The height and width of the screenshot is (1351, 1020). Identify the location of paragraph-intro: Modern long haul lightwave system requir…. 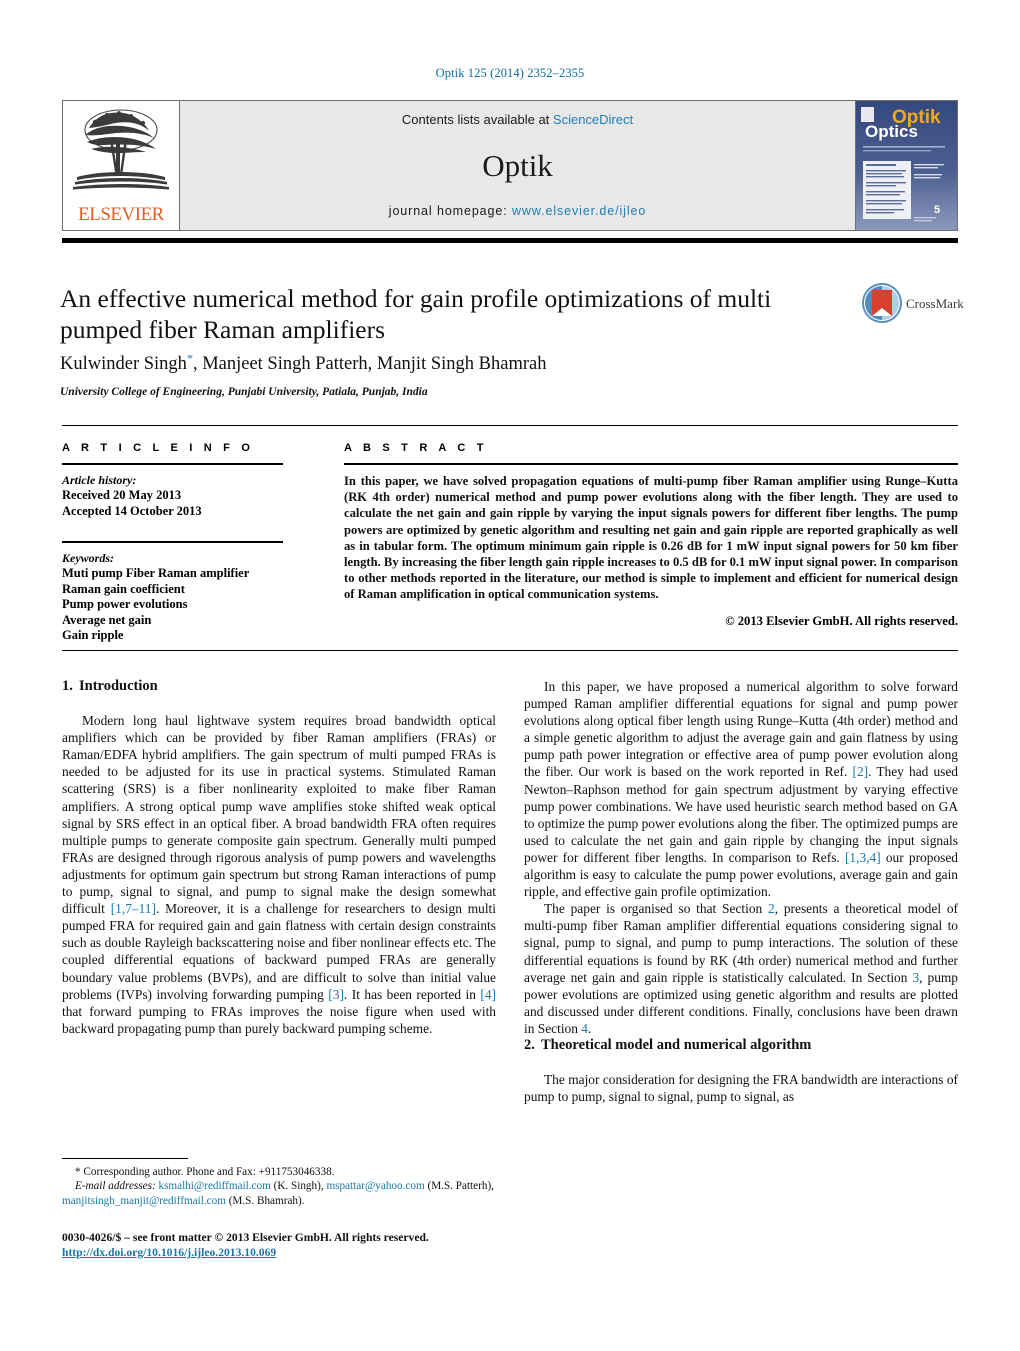
(279, 874).